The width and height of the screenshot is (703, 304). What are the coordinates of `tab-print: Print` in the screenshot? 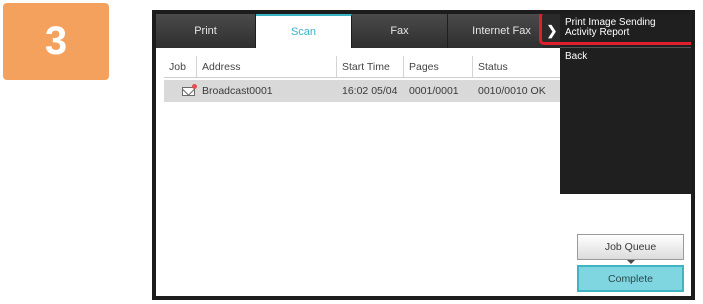 It's located at (206, 31).